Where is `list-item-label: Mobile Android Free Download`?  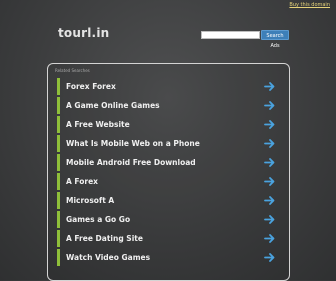 list-item-label: Mobile Android Free Download is located at coordinates (131, 162).